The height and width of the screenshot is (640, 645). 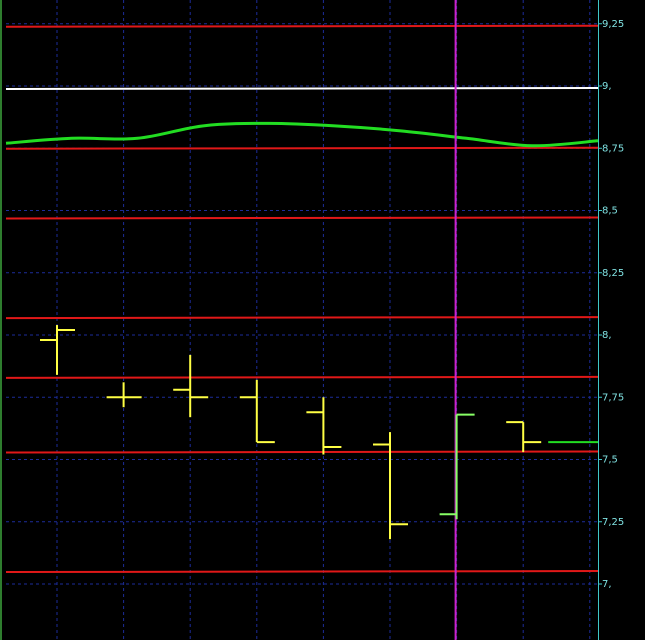 What do you see at coordinates (613, 522) in the screenshot?
I see `y-tick-label: 7,25` at bounding box center [613, 522].